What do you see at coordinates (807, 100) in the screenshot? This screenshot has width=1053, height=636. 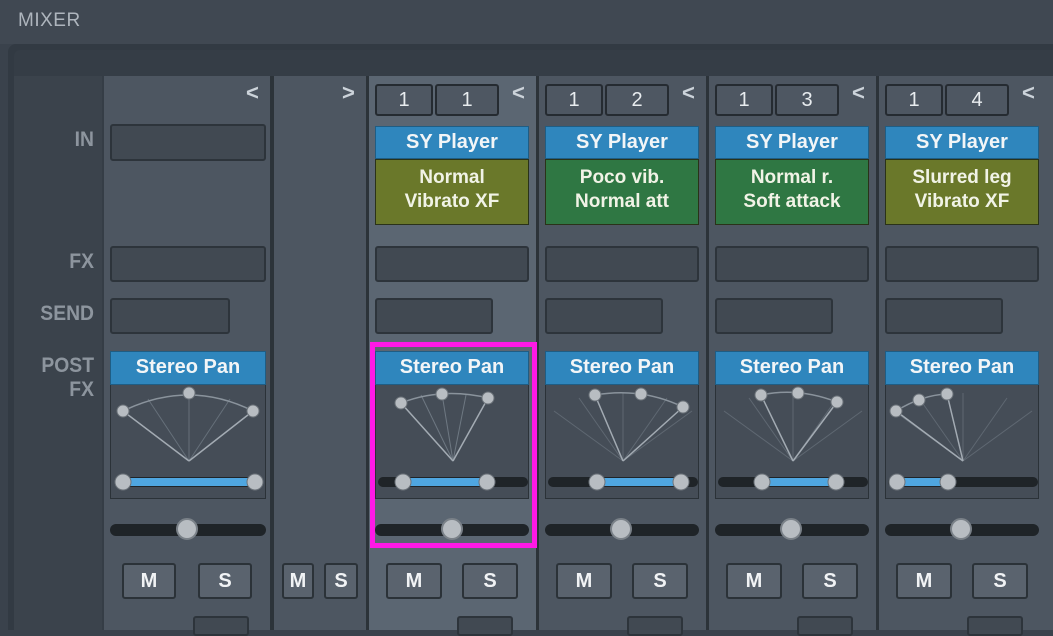 I see `channel-3-channel-box: 3` at bounding box center [807, 100].